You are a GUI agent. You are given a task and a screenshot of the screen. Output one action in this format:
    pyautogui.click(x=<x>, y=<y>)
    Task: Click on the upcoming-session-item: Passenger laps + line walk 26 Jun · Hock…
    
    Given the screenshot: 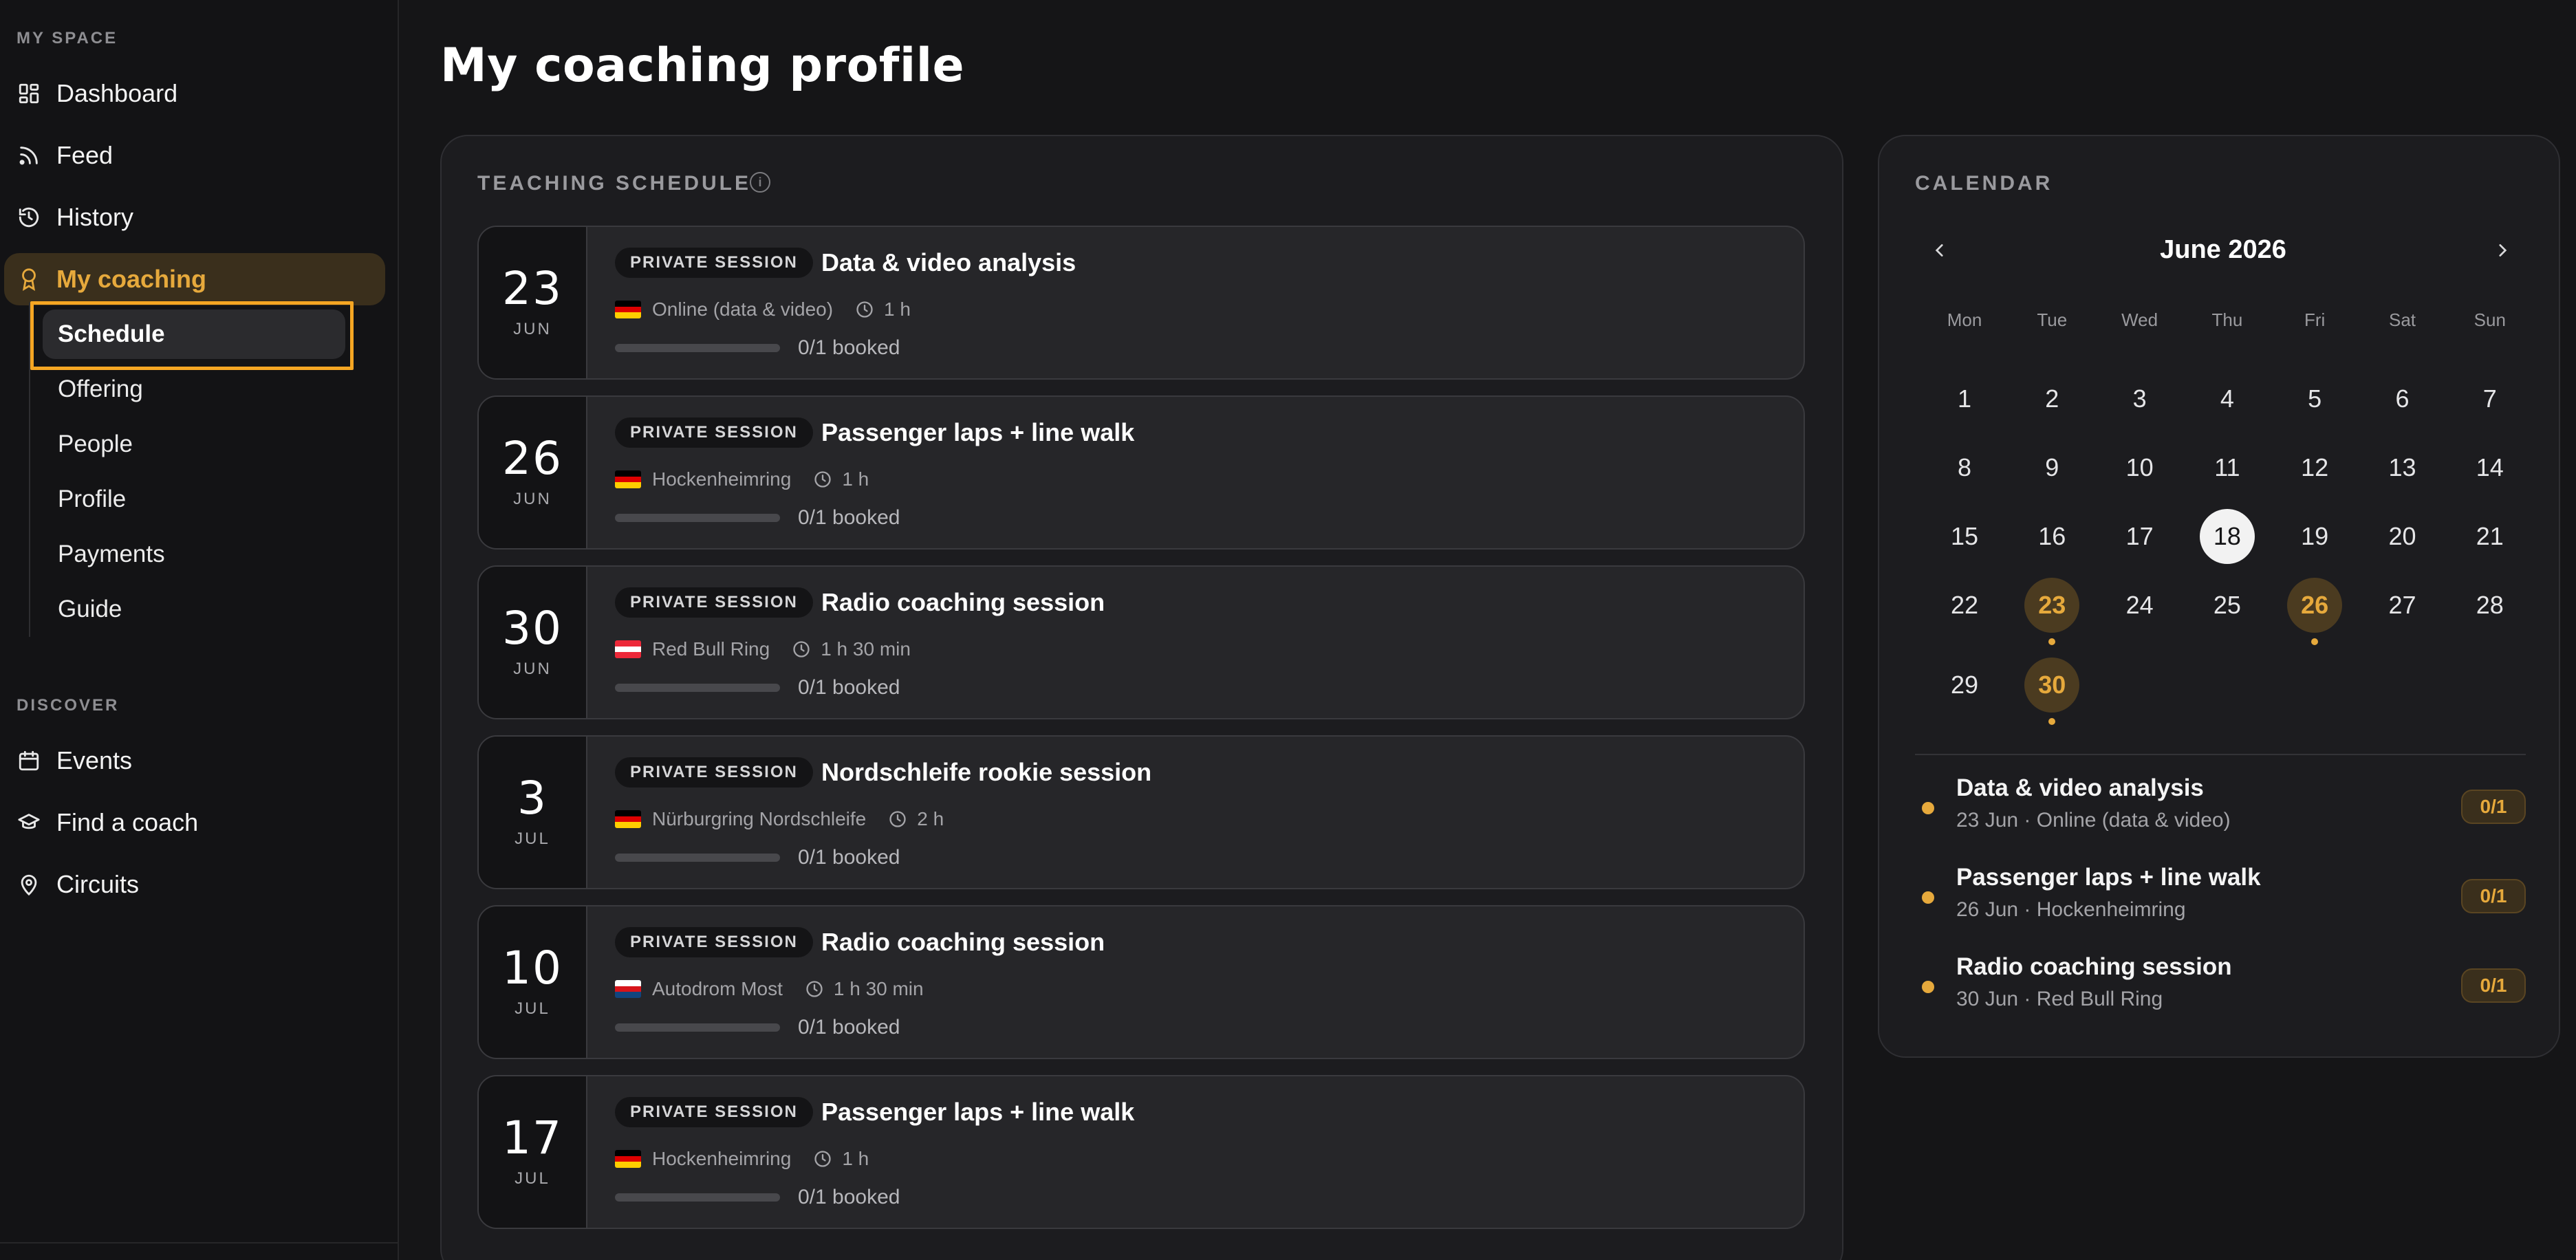 What is the action you would take?
    pyautogui.click(x=2220, y=898)
    